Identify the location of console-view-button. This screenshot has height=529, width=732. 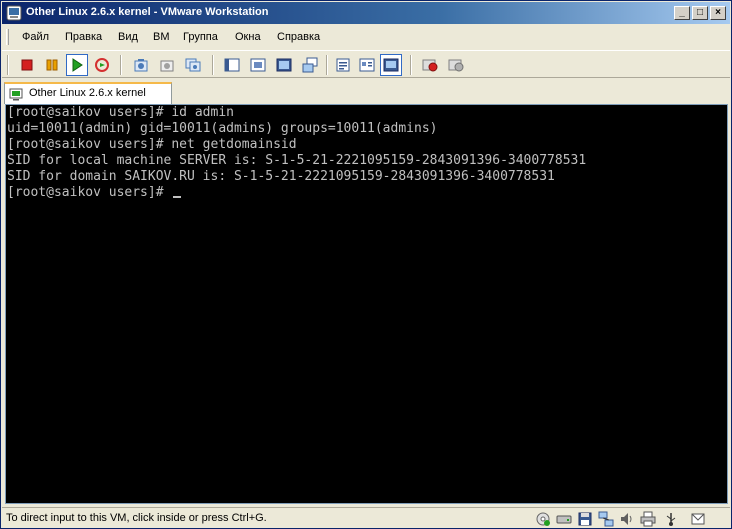
(391, 65).